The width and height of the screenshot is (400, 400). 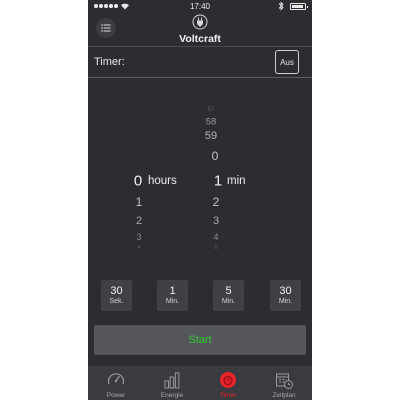 I want to click on minute-option: 3, so click(x=216, y=221).